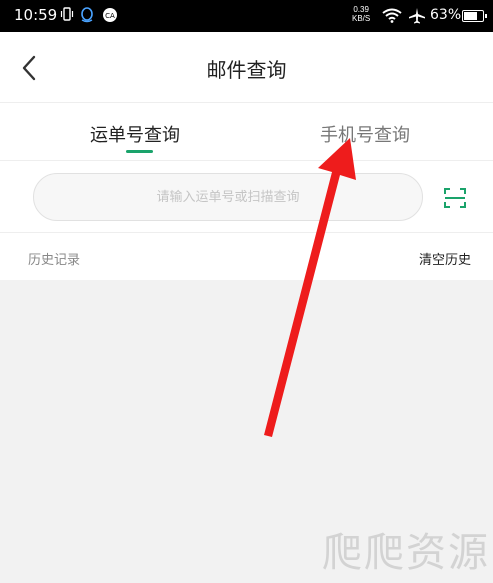  What do you see at coordinates (417, 18) in the screenshot?
I see `airplane-icon` at bounding box center [417, 18].